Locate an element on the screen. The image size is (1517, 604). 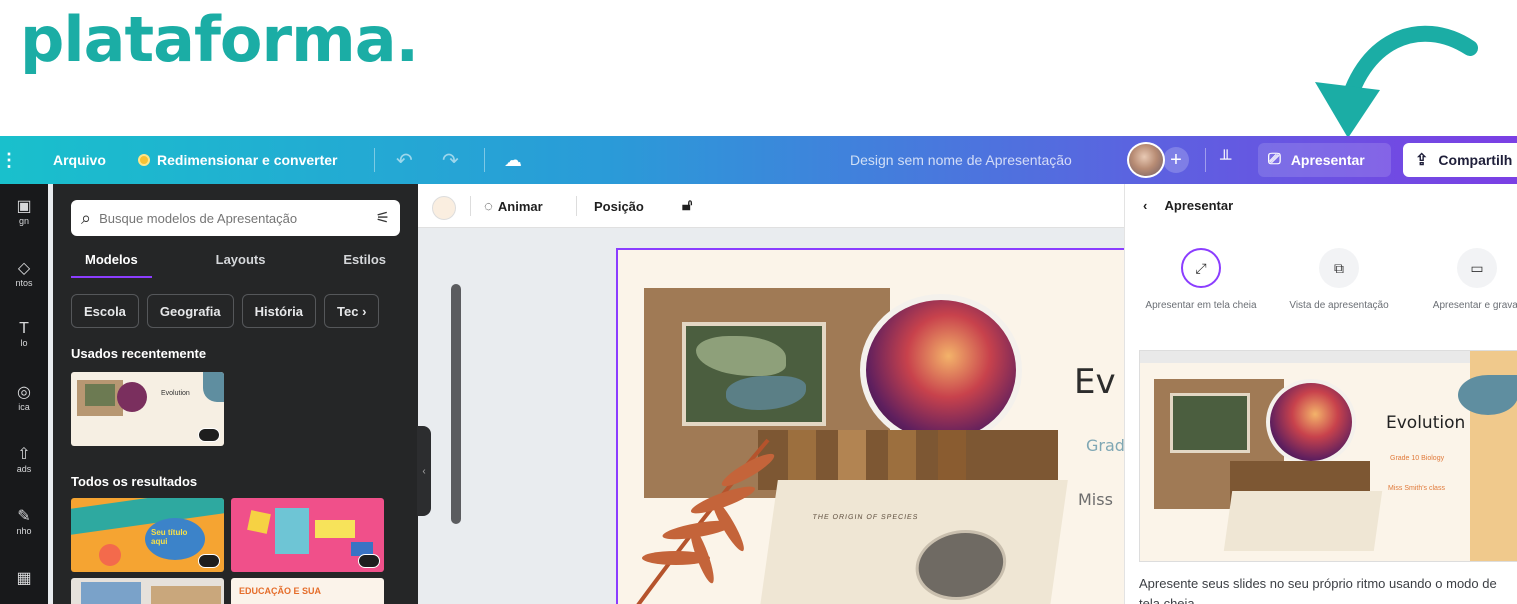
rail-item-more: ▦ is located at coordinates (24, 580).